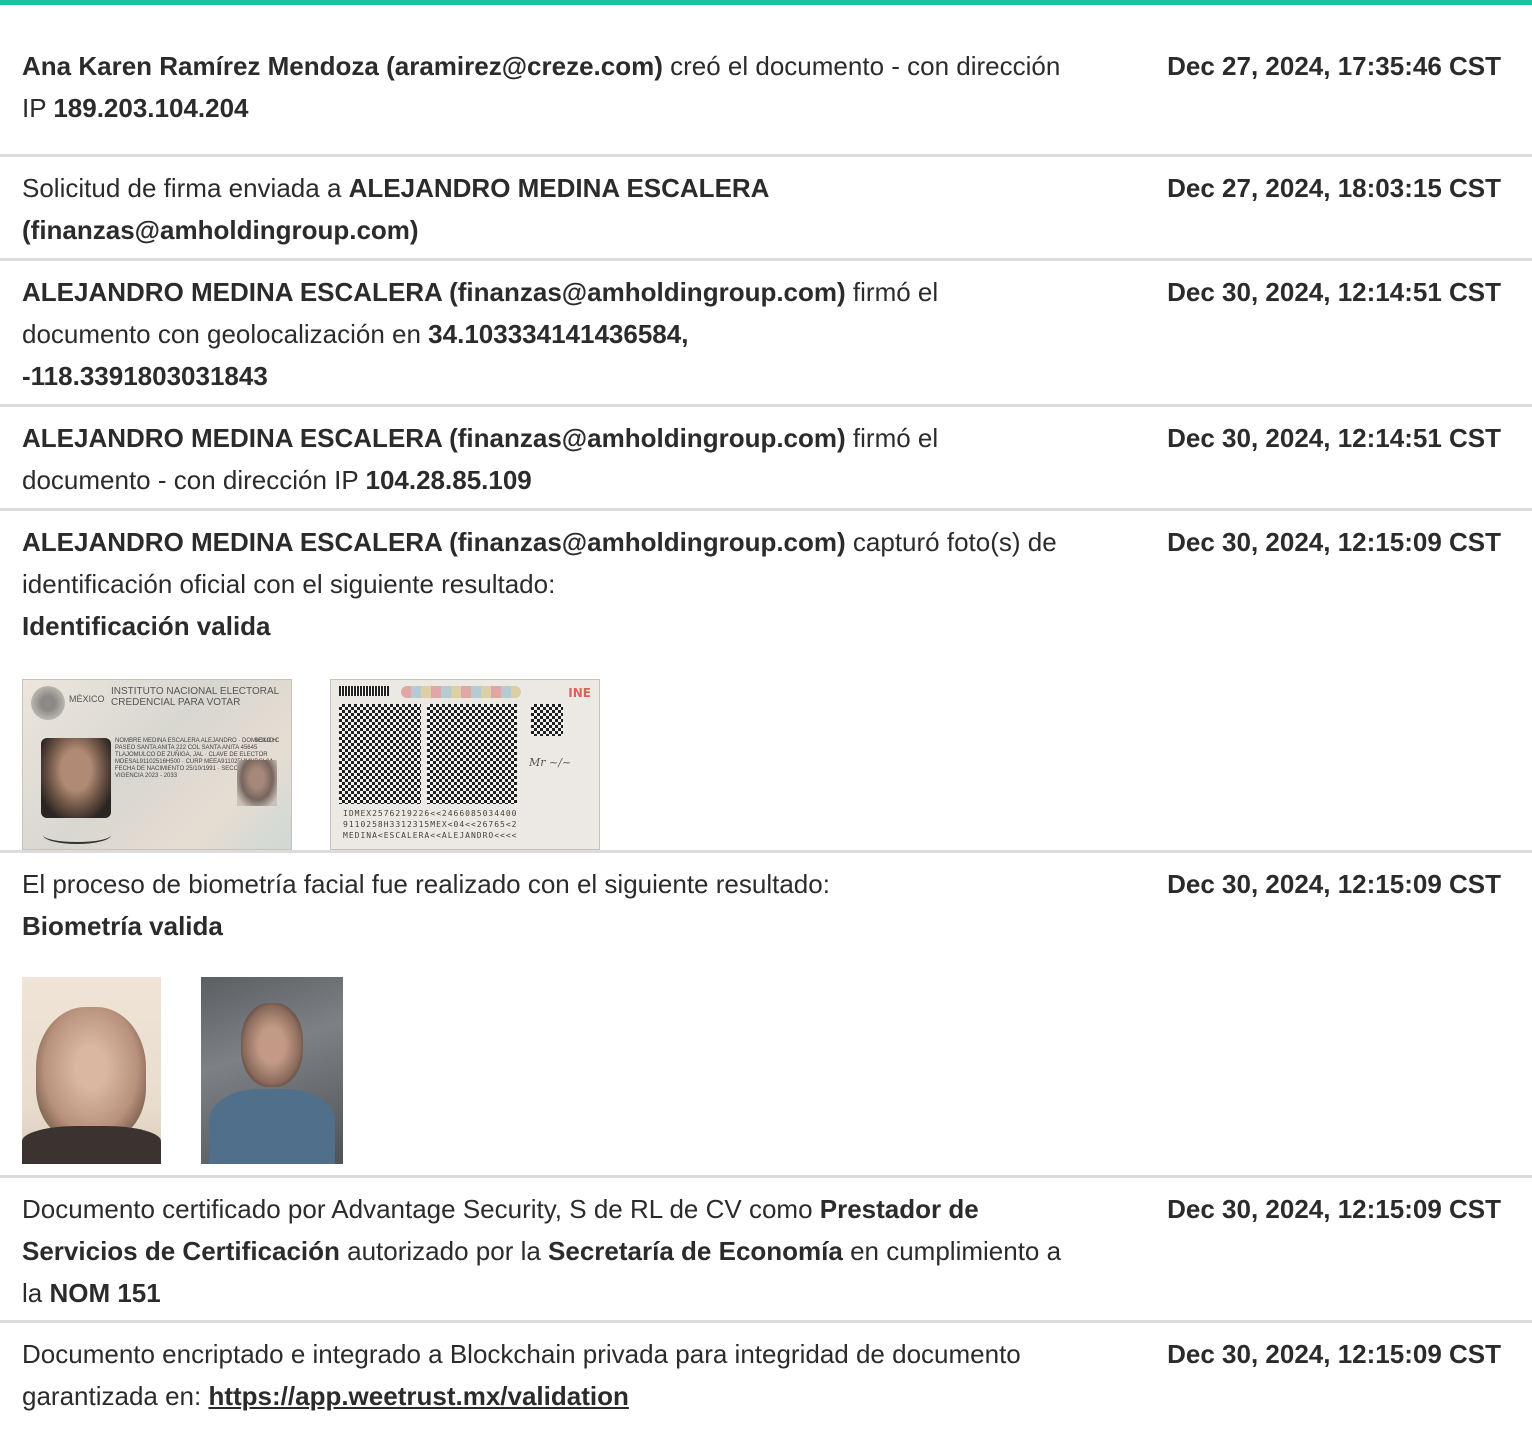  Describe the element at coordinates (176, 702) in the screenshot. I see `id-institute-line2: CREDENCIAL PARA VOTAR` at that location.